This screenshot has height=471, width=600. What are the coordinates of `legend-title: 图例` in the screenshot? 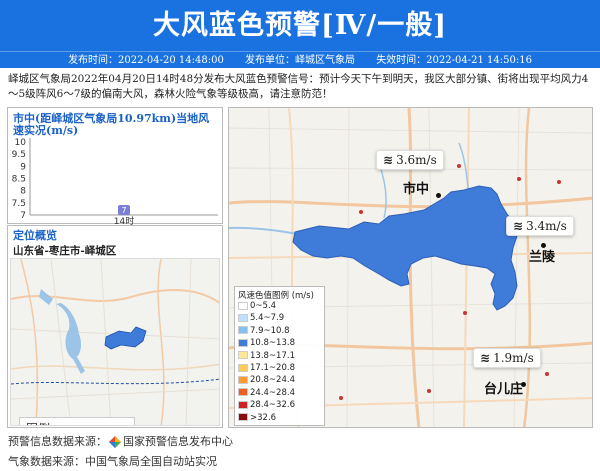 It's located at (38, 422).